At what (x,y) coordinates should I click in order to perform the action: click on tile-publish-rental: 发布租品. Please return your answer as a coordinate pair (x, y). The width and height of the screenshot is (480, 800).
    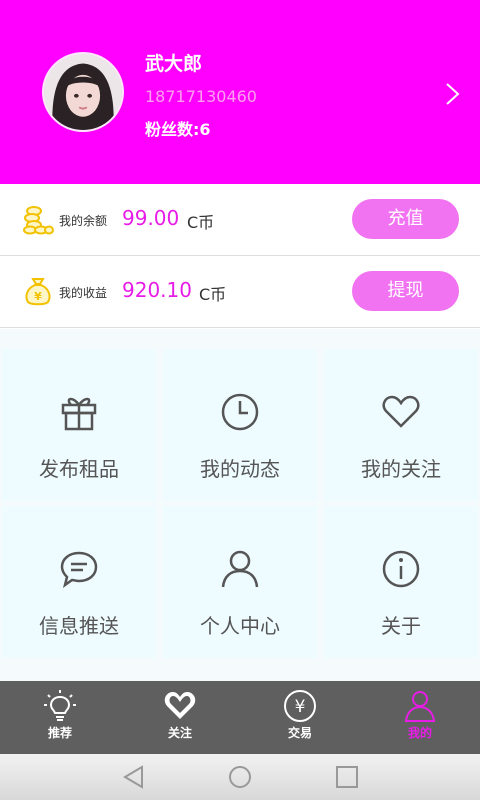
    Looking at the image, I should click on (79, 425).